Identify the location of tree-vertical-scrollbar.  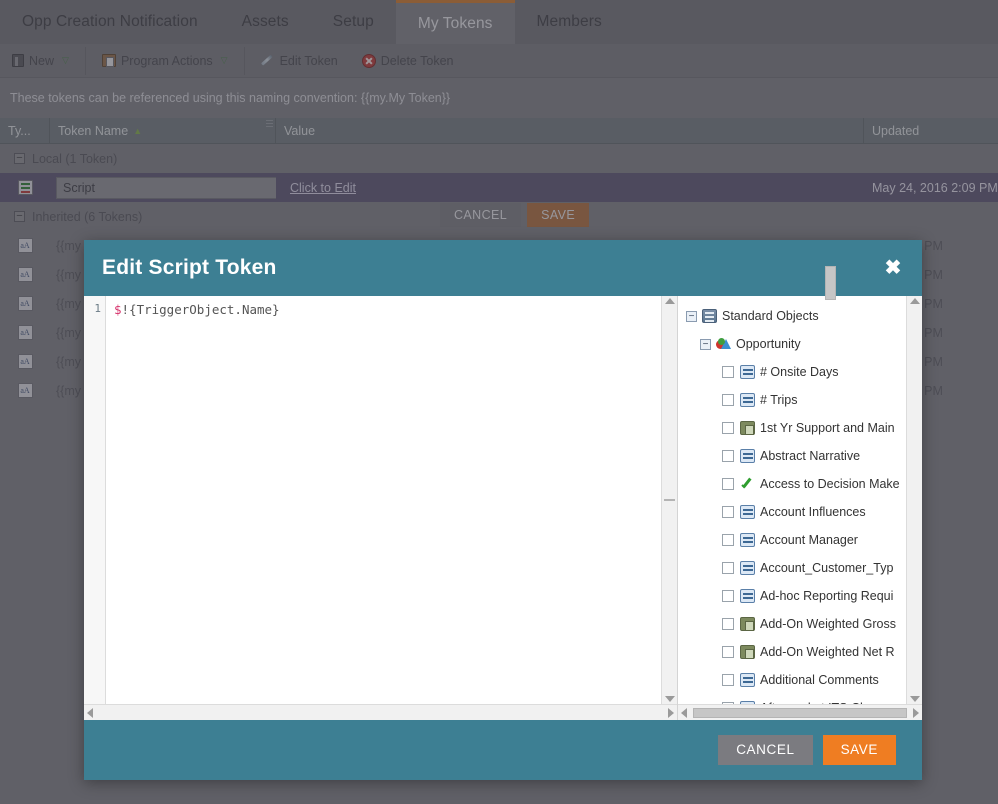
(873, 485).